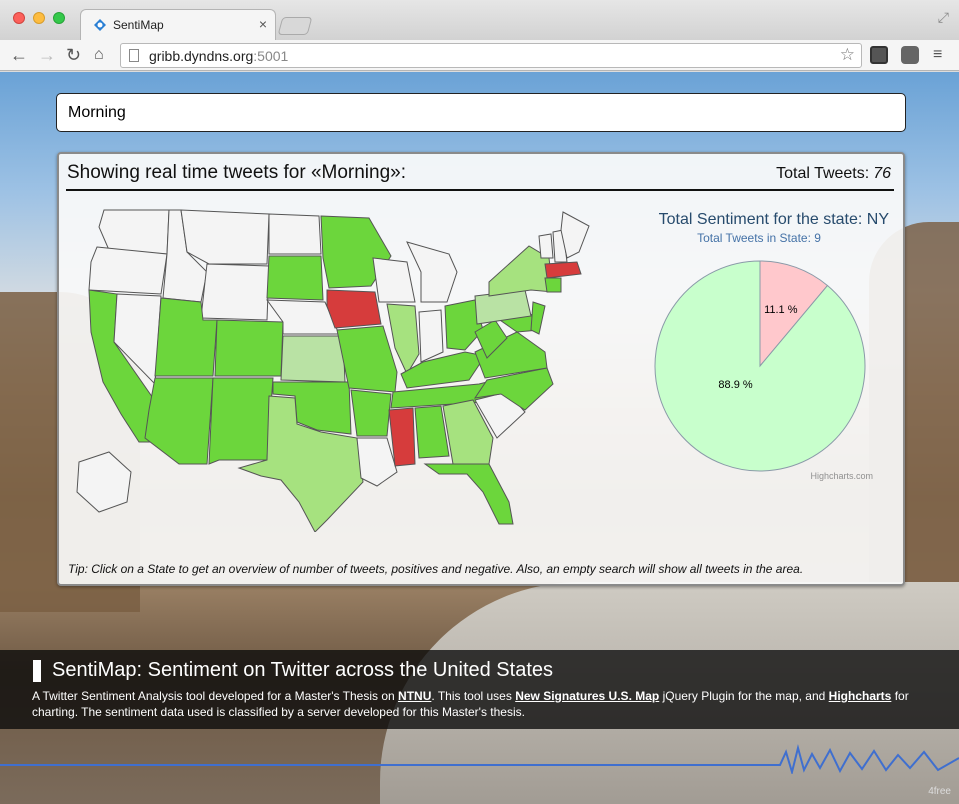 The image size is (959, 804). Describe the element at coordinates (479, 759) in the screenshot. I see `audio-wave-decoration` at that location.